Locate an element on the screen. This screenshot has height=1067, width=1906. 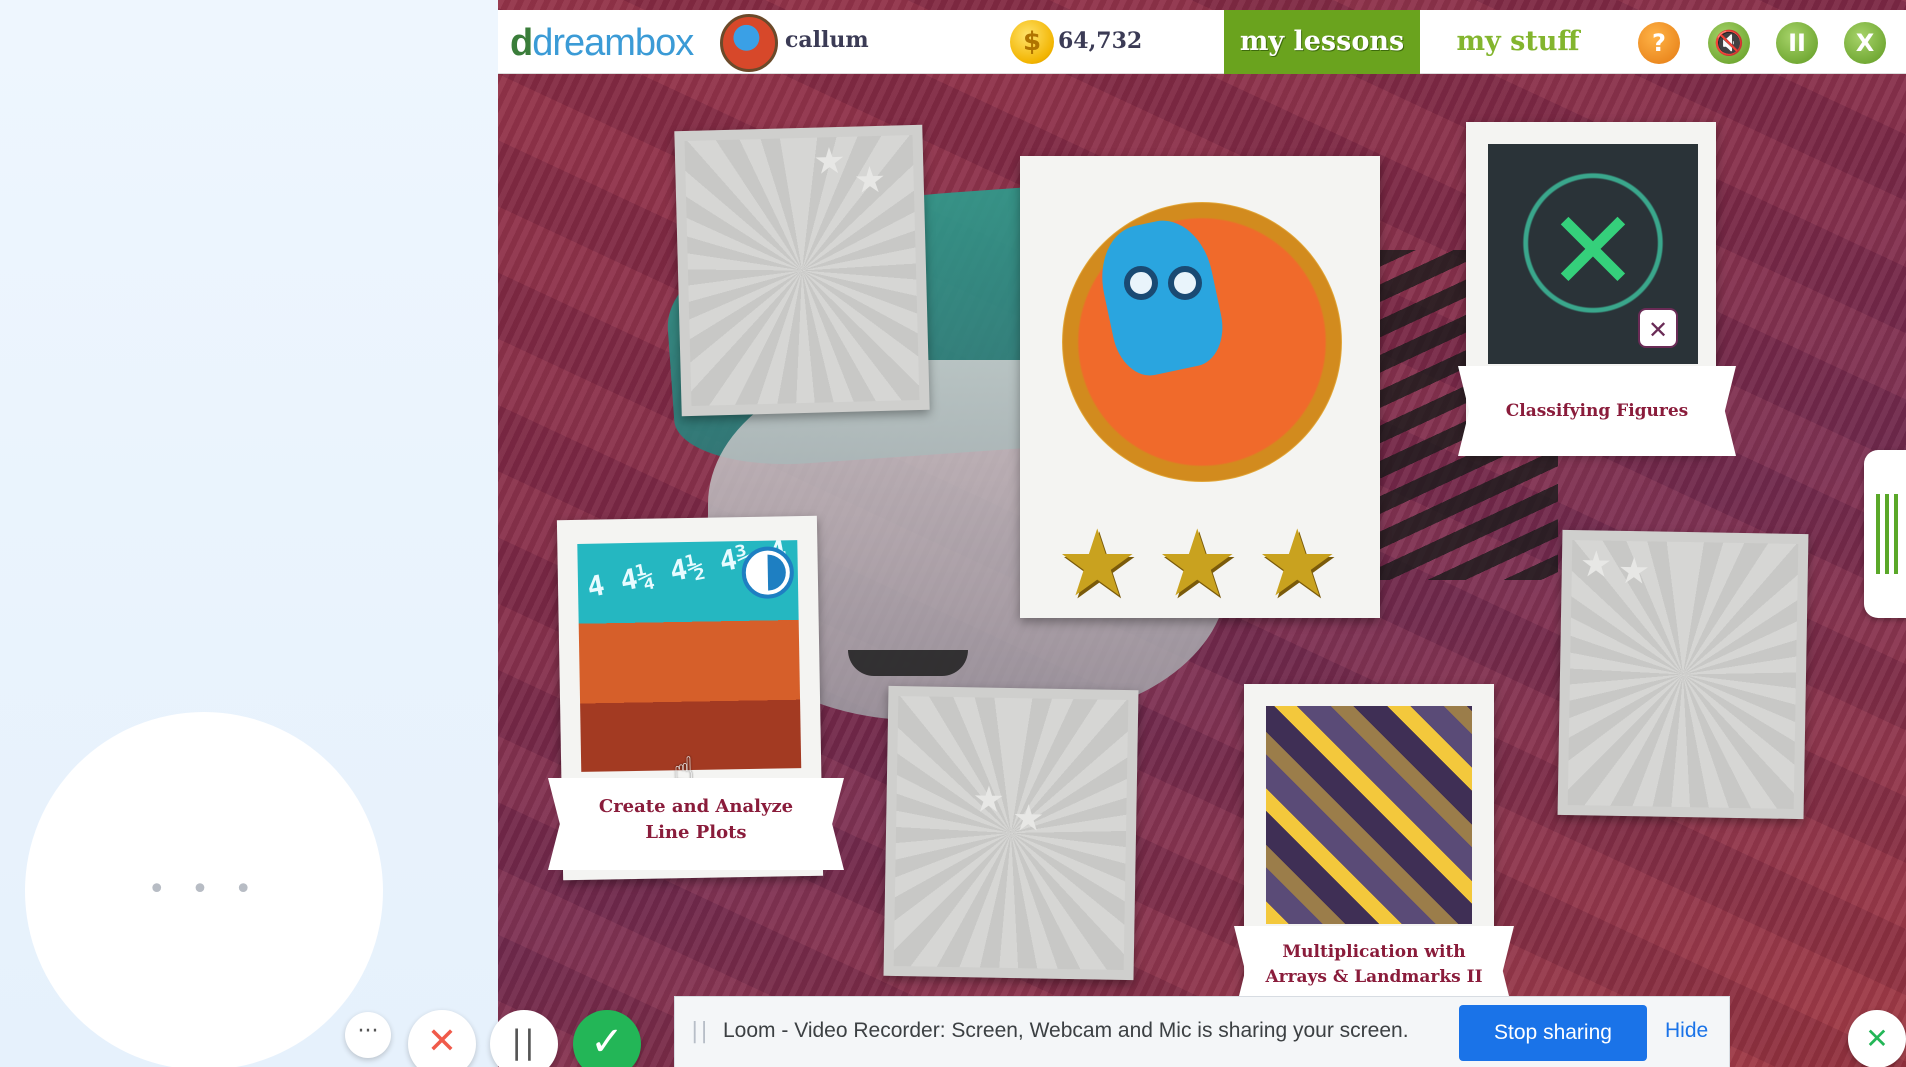
help-button: ? is located at coordinates (1659, 43).